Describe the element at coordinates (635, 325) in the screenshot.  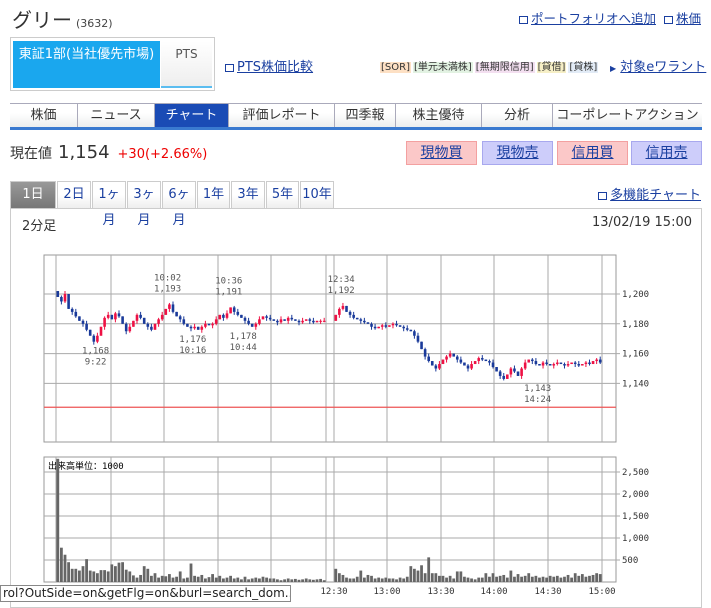
I see `price-tick-label: 1,180` at that location.